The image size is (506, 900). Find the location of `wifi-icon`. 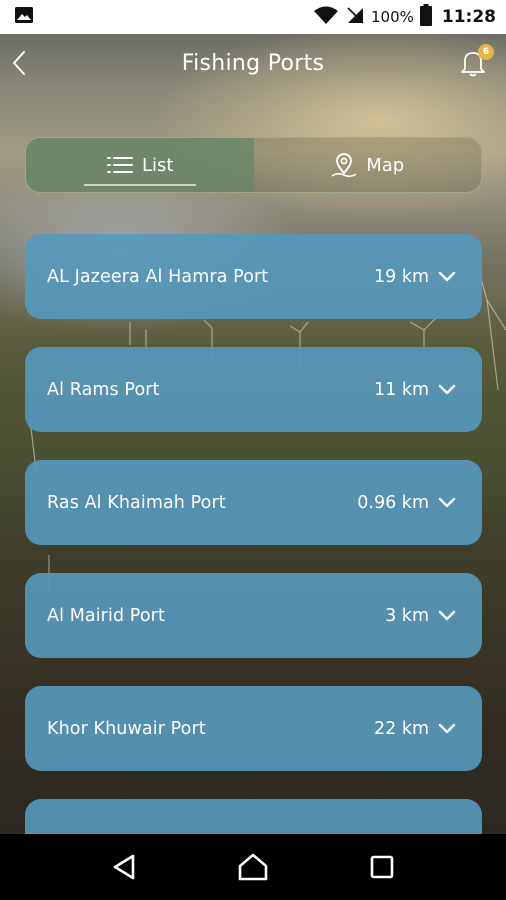

wifi-icon is located at coordinates (326, 17).